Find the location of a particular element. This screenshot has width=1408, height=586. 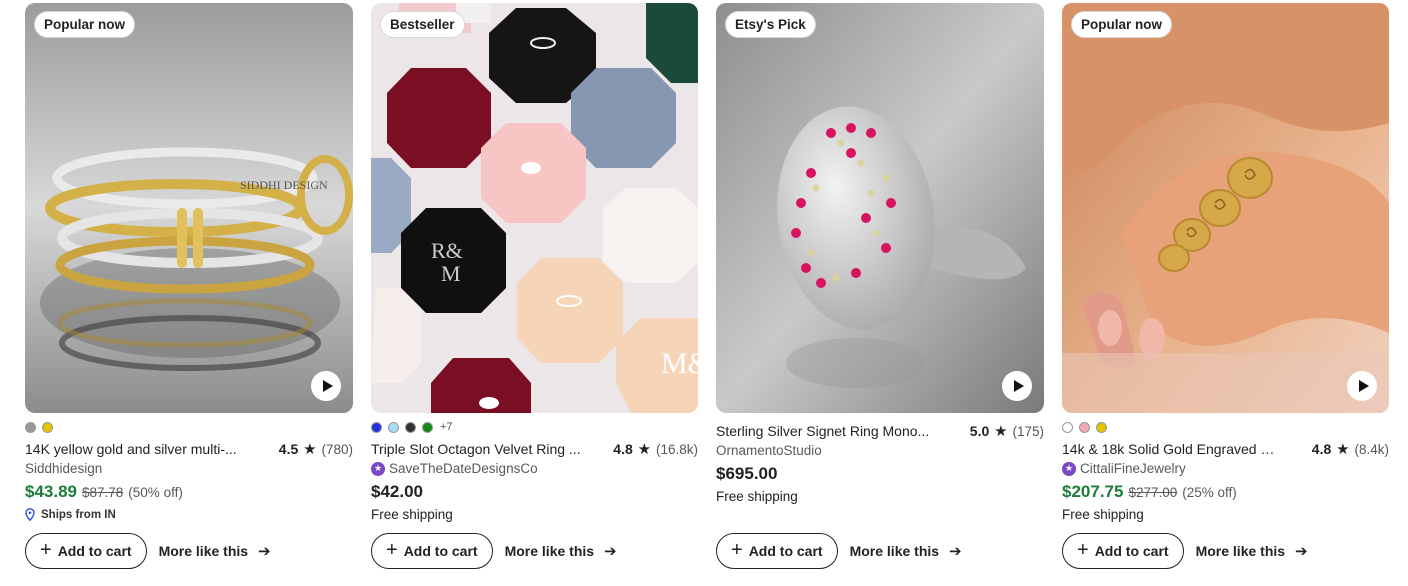

swatch-rose is located at coordinates (1084, 427).